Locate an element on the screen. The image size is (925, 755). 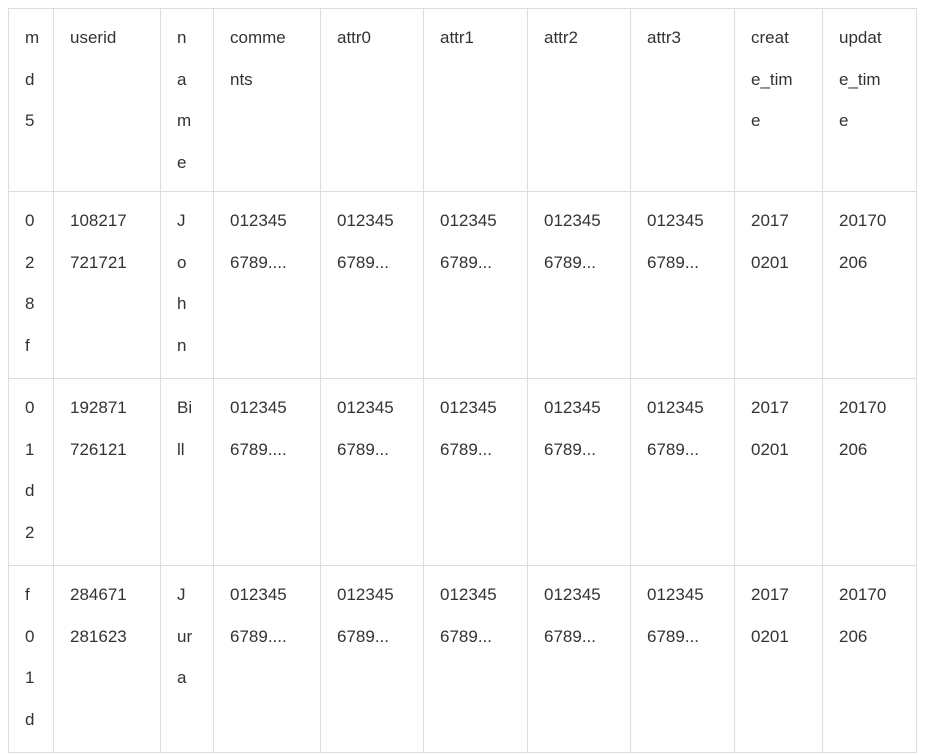
column-header-attr1: attr1 is located at coordinates (475, 100).